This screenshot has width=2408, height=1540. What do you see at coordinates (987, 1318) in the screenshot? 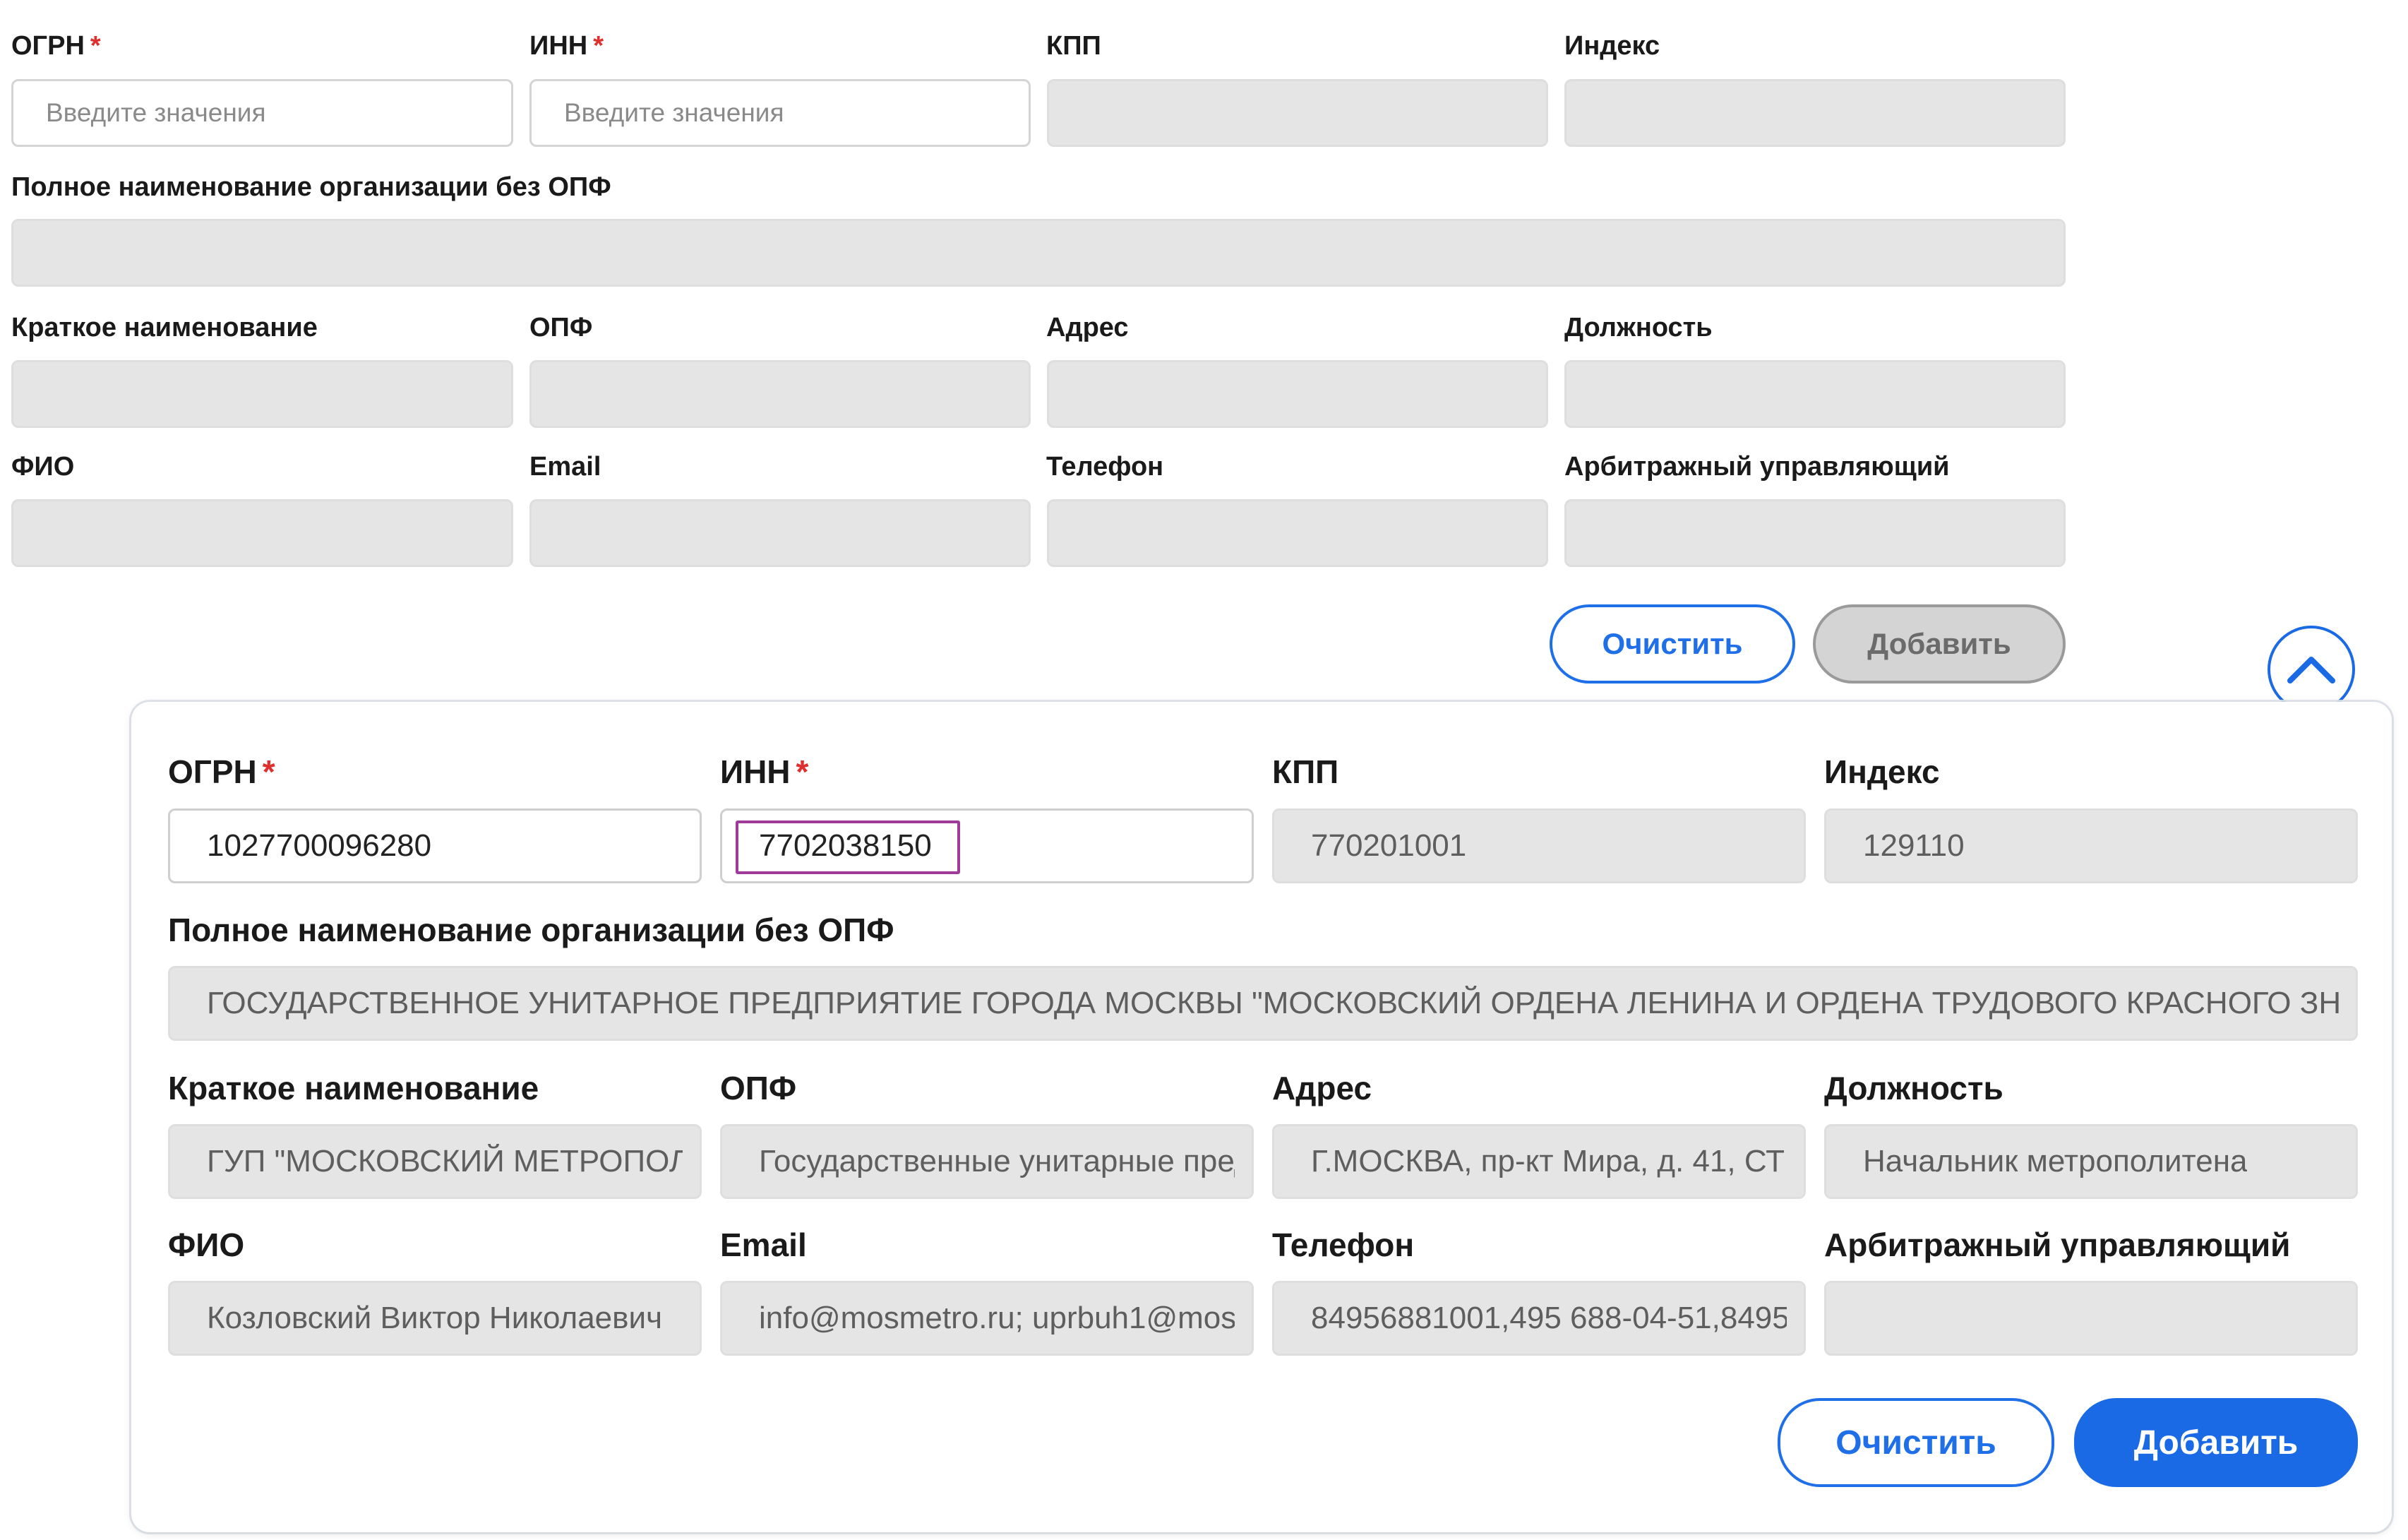
I see `email-field: info@mosmetro.ru; uprbuh1@mosmetro.ru` at bounding box center [987, 1318].